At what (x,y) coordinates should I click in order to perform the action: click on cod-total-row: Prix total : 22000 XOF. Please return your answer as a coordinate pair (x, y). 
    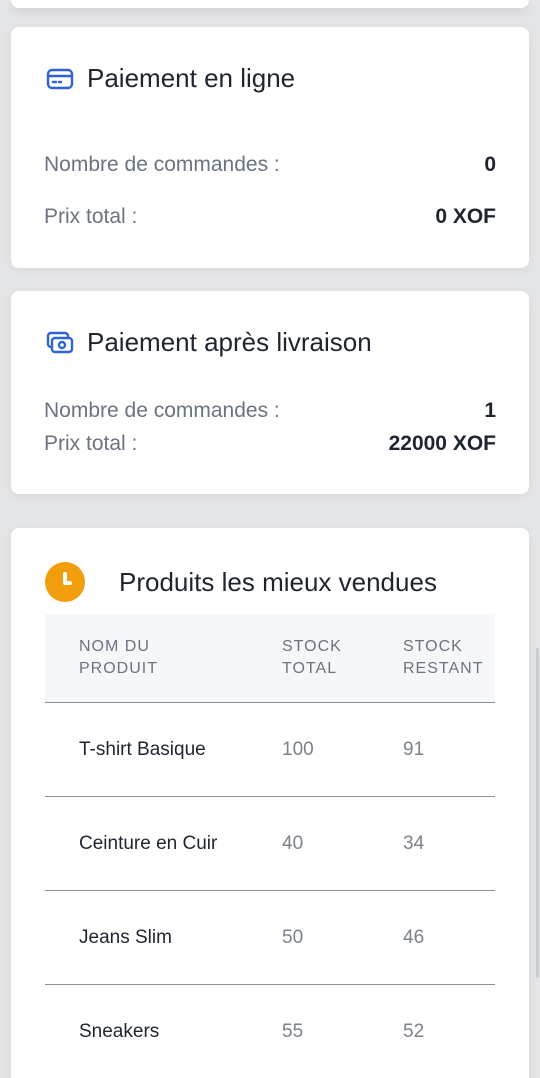
    Looking at the image, I should click on (270, 444).